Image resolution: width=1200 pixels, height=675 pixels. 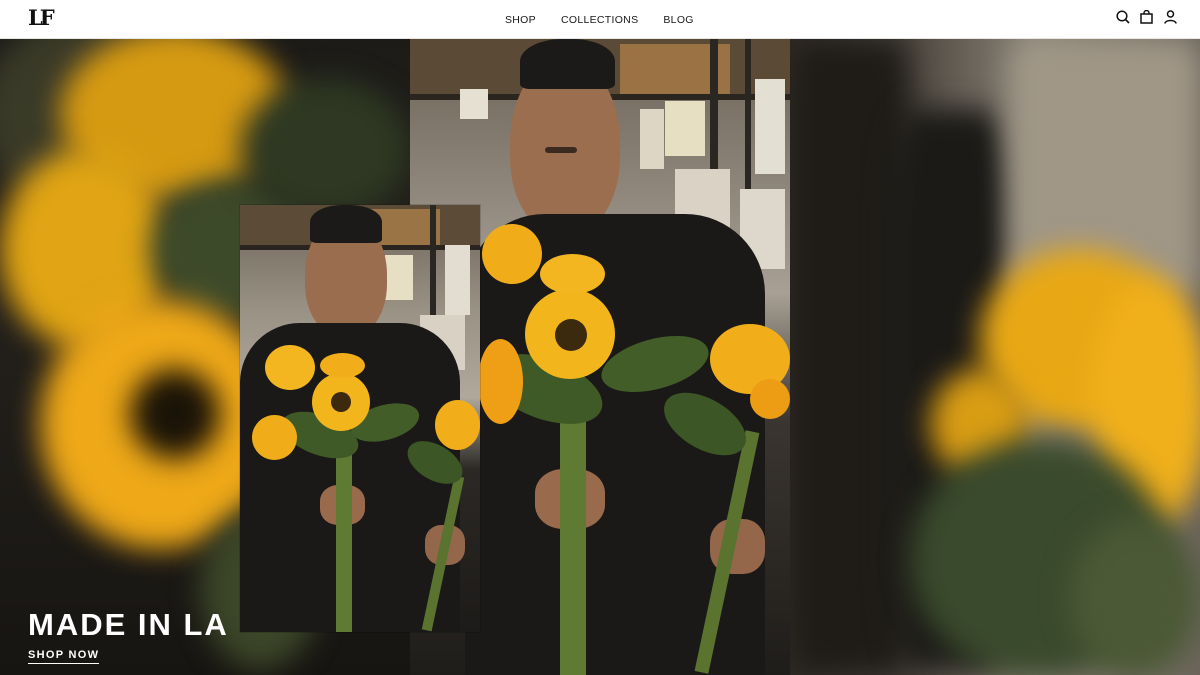 I want to click on hero-photo-inset, so click(x=360, y=418).